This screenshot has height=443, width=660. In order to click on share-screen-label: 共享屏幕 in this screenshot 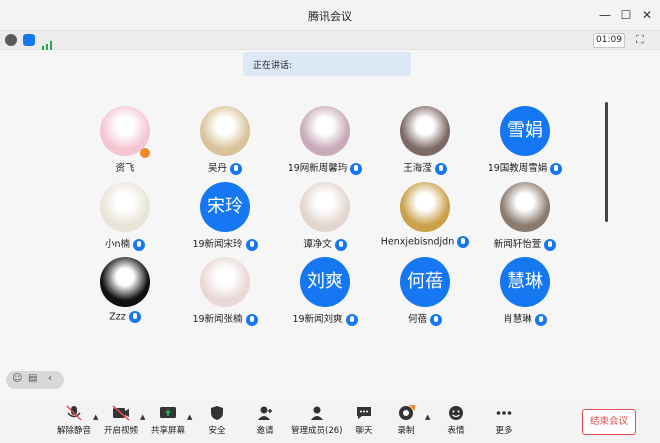, I will do `click(168, 431)`.